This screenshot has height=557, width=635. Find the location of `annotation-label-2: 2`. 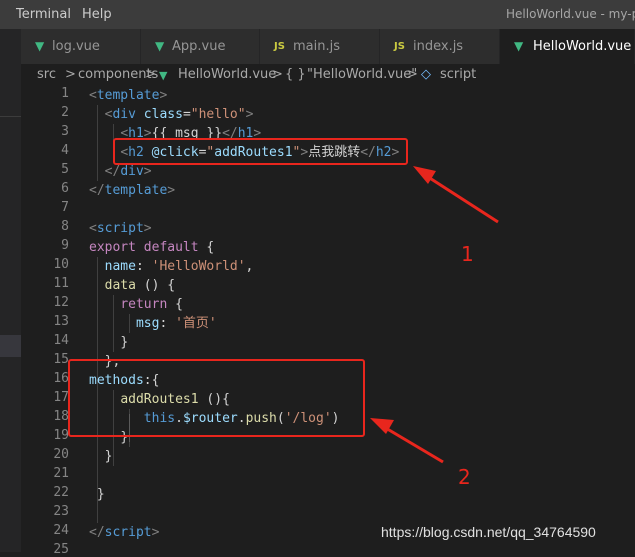

annotation-label-2: 2 is located at coordinates (464, 477).